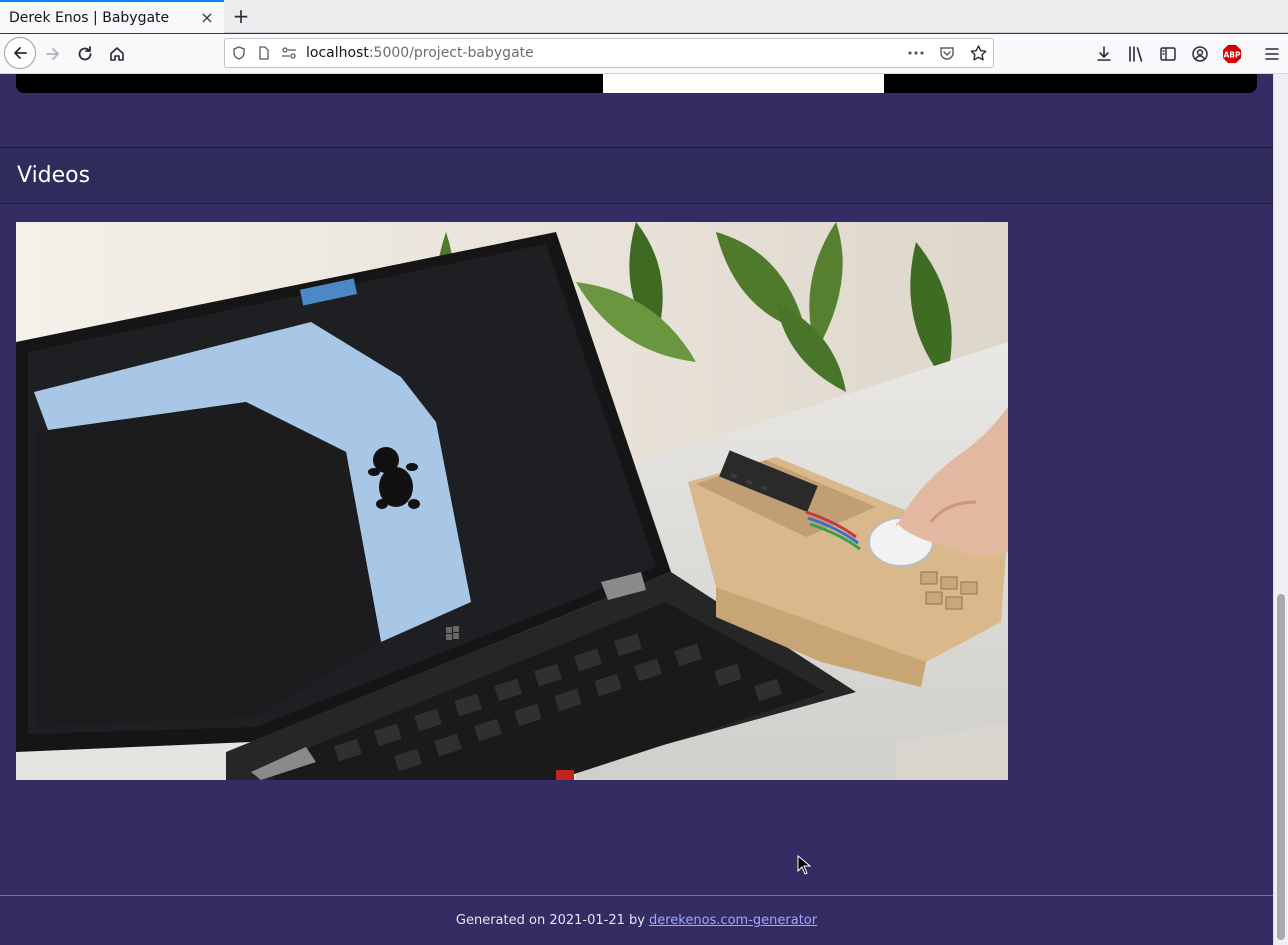  Describe the element at coordinates (978, 53) in the screenshot. I see `star-icon` at that location.